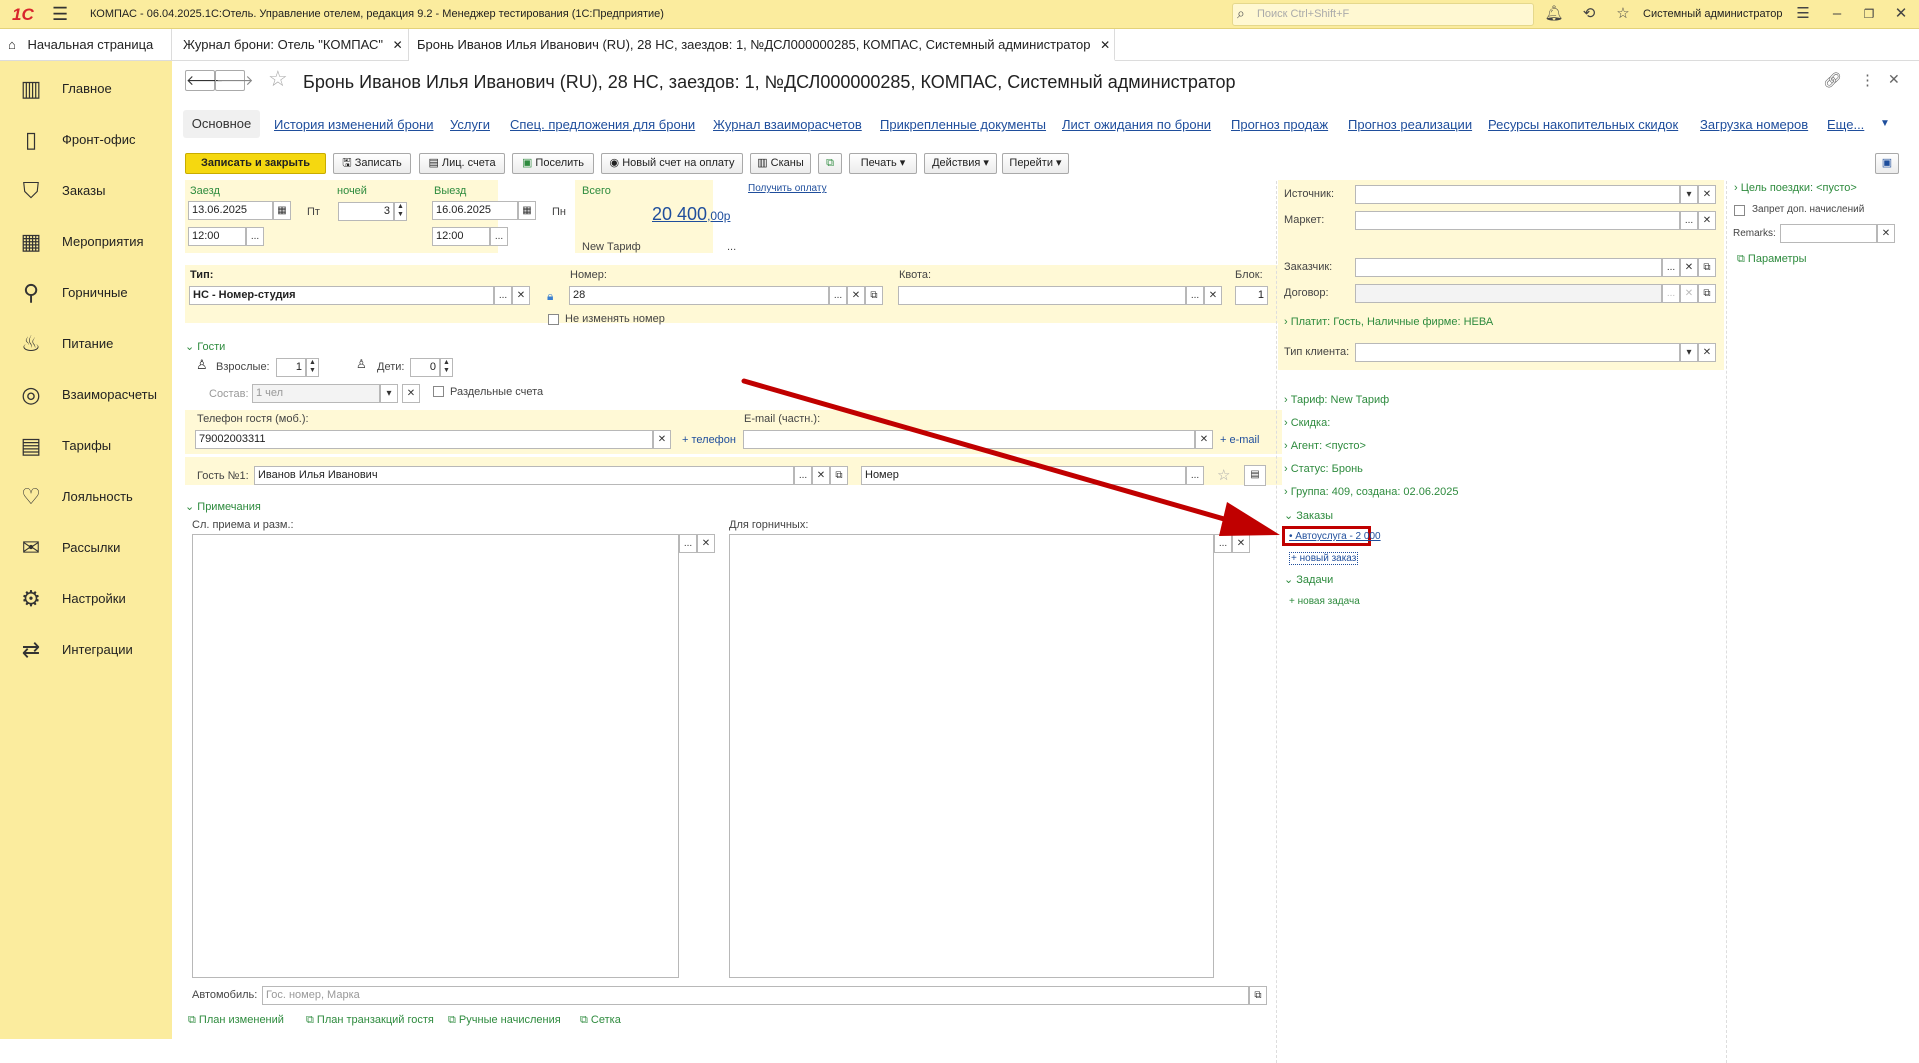 This screenshot has height=1063, width=1919. Describe the element at coordinates (230, 210) in the screenshot. I see `arrival-date-input: 13.06.2025` at that location.